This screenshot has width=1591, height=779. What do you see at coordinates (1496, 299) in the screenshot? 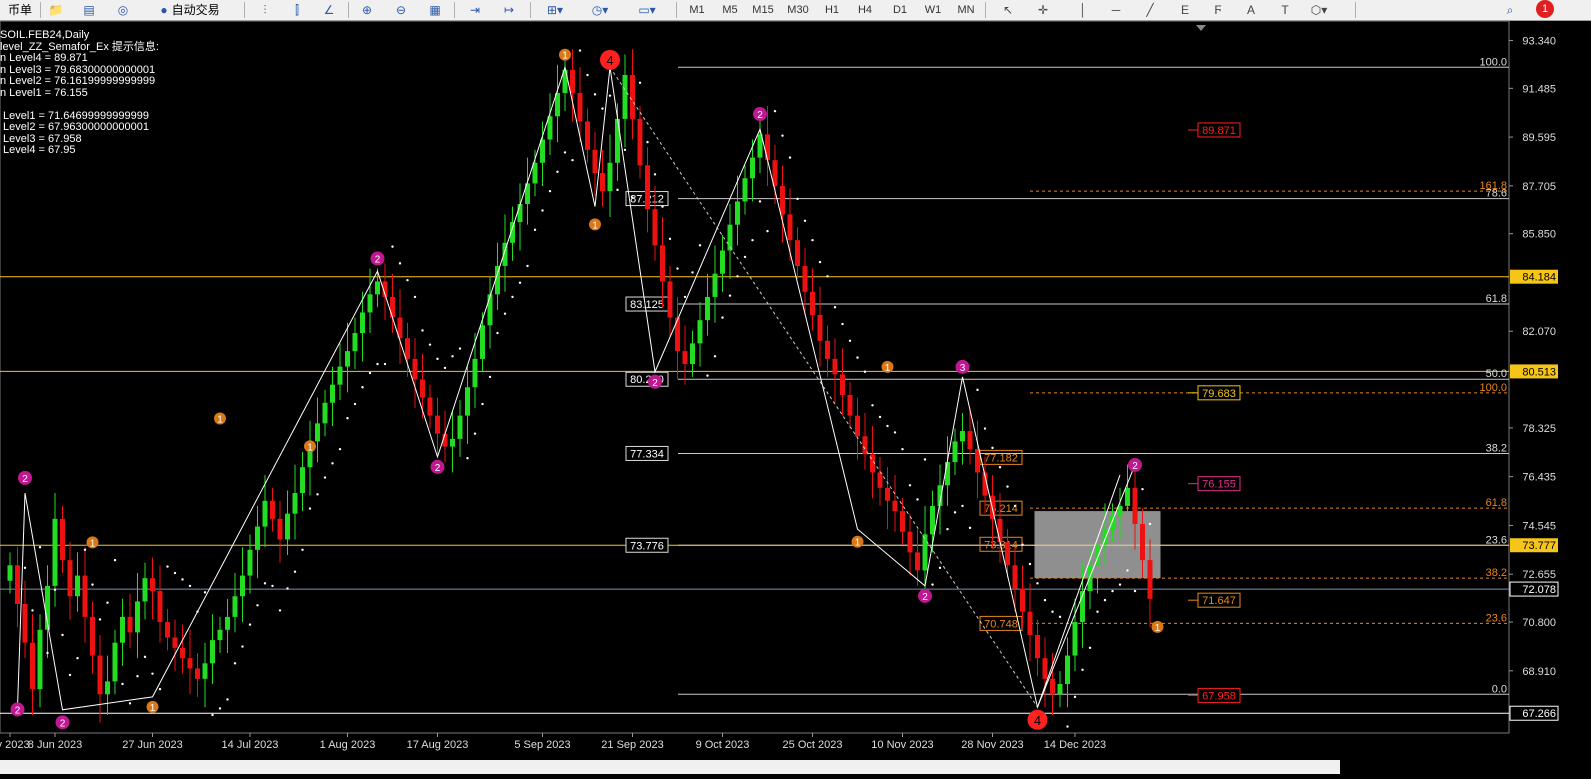
I see `fib-level-label: 61.8` at bounding box center [1496, 299].